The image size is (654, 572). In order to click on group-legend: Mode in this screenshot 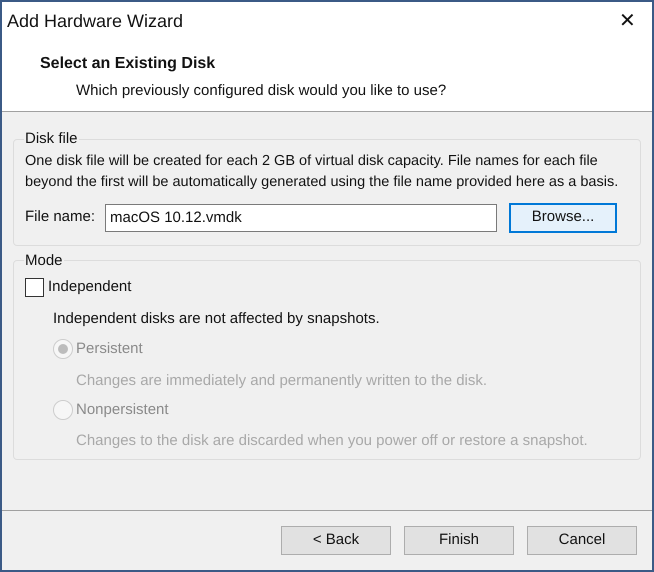, I will do `click(44, 261)`.